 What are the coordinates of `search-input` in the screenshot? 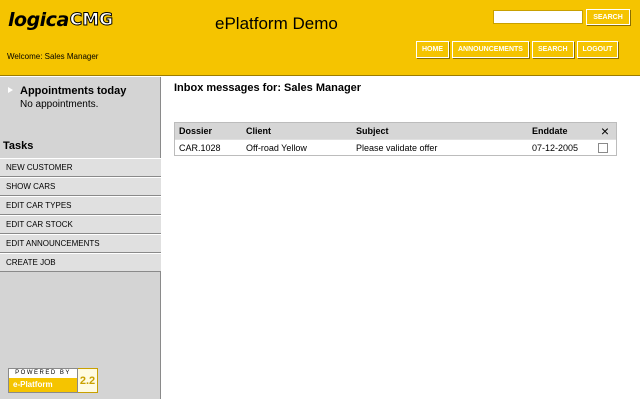 It's located at (538, 17).